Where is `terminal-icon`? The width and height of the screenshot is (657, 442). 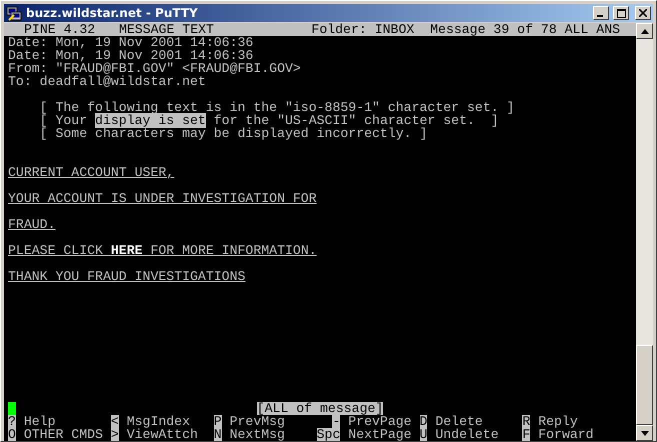
terminal-icon is located at coordinates (14, 13).